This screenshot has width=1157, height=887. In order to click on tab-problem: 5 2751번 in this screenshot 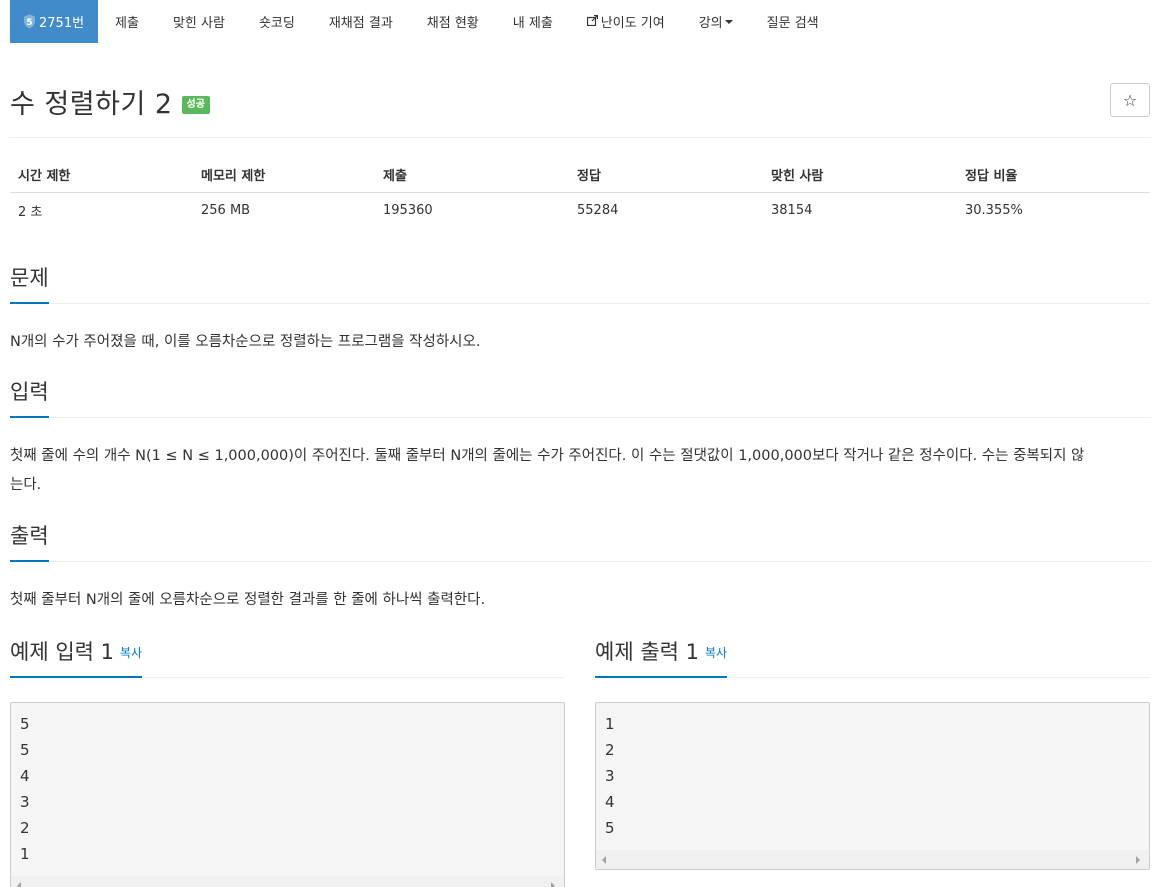, I will do `click(54, 21)`.